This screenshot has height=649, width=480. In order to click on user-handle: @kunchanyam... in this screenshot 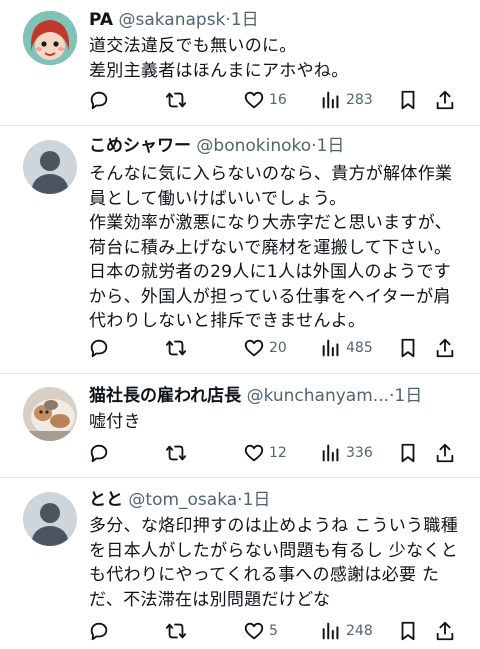, I will do `click(318, 396)`.